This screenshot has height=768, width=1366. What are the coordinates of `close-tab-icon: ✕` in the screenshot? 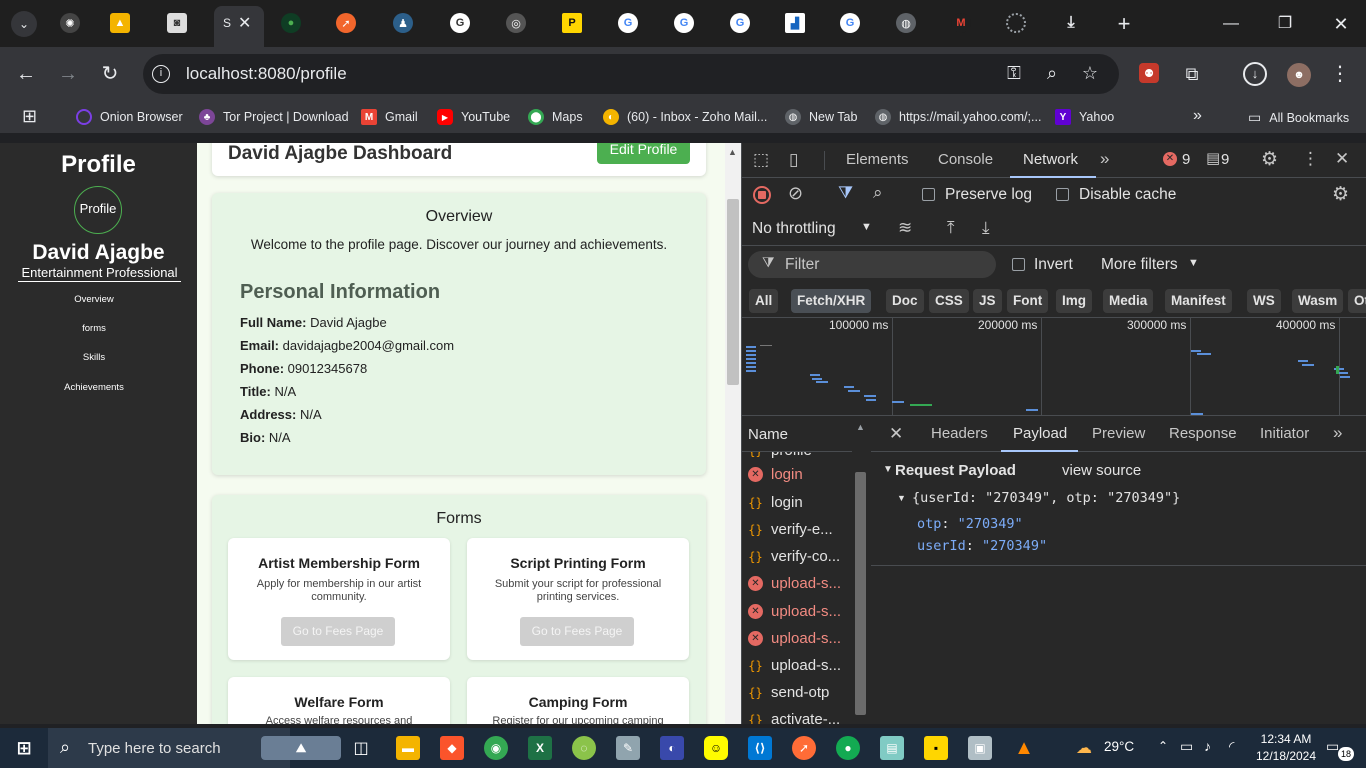 It's located at (244, 23).